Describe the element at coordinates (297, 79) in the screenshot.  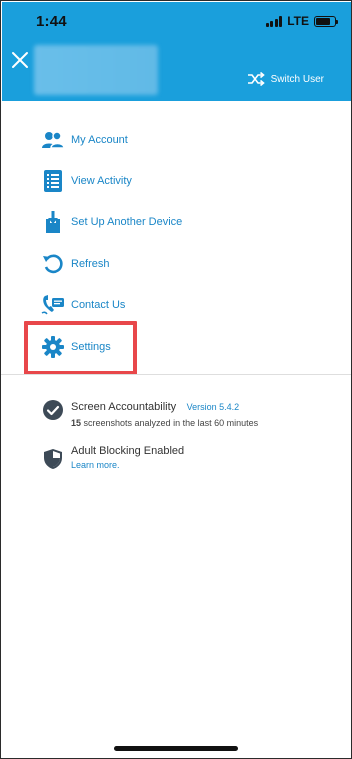
I see `switch-user-label: Switch User` at that location.